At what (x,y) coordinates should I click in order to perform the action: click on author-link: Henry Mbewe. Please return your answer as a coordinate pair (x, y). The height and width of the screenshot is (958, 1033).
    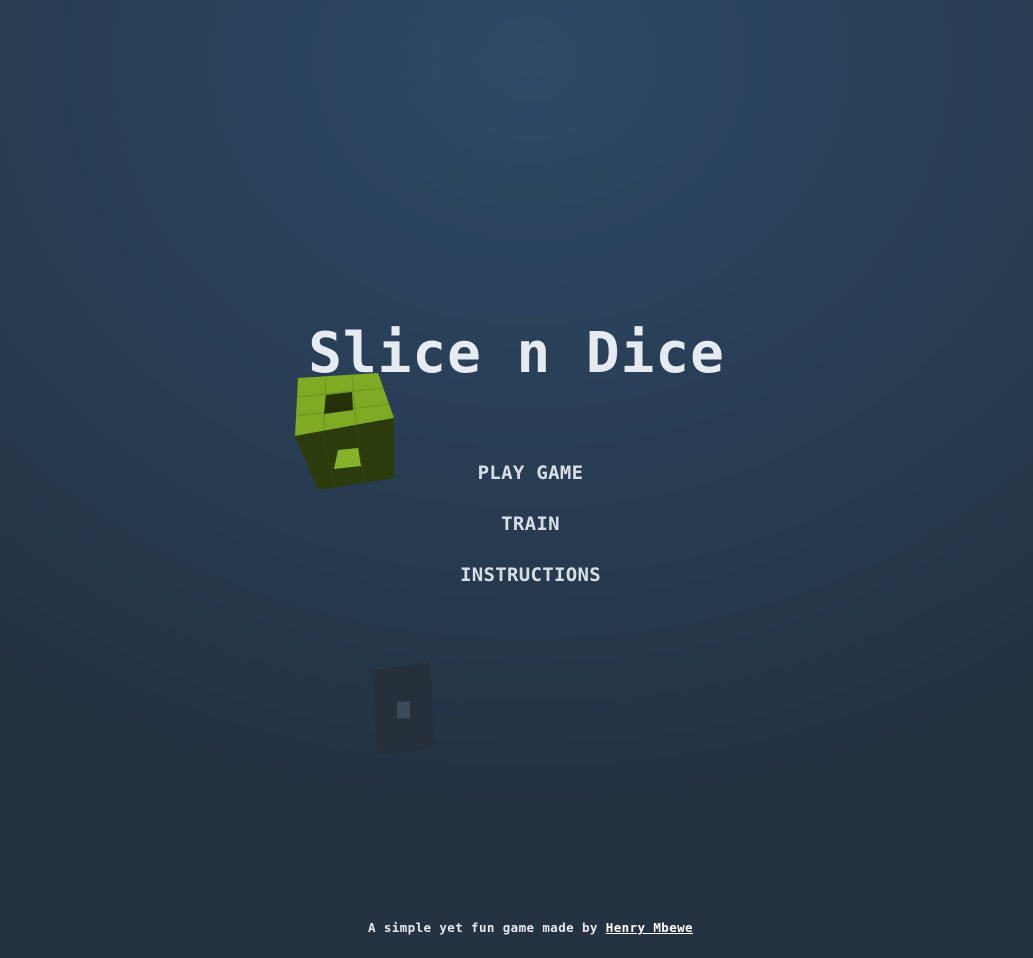
    Looking at the image, I should click on (649, 927).